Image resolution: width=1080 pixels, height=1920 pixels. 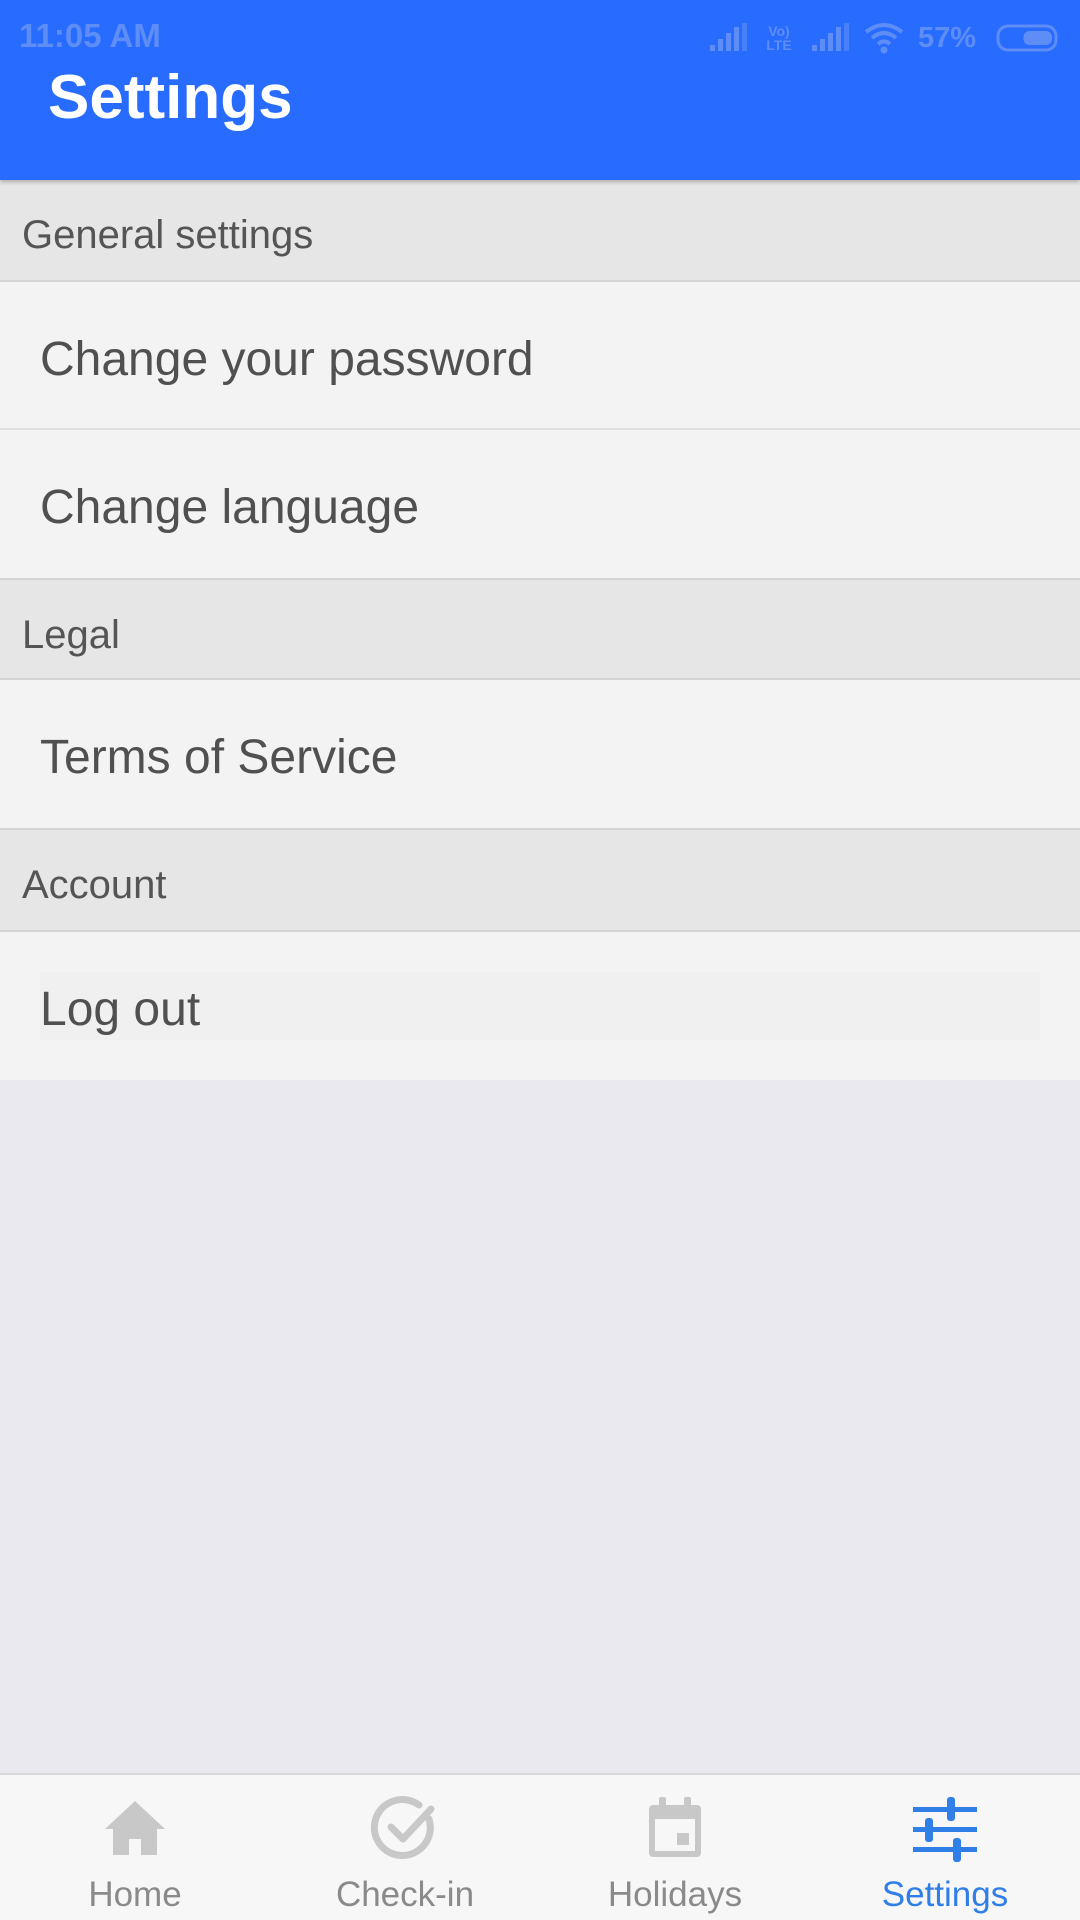 I want to click on page-title: Settings, so click(x=170, y=97).